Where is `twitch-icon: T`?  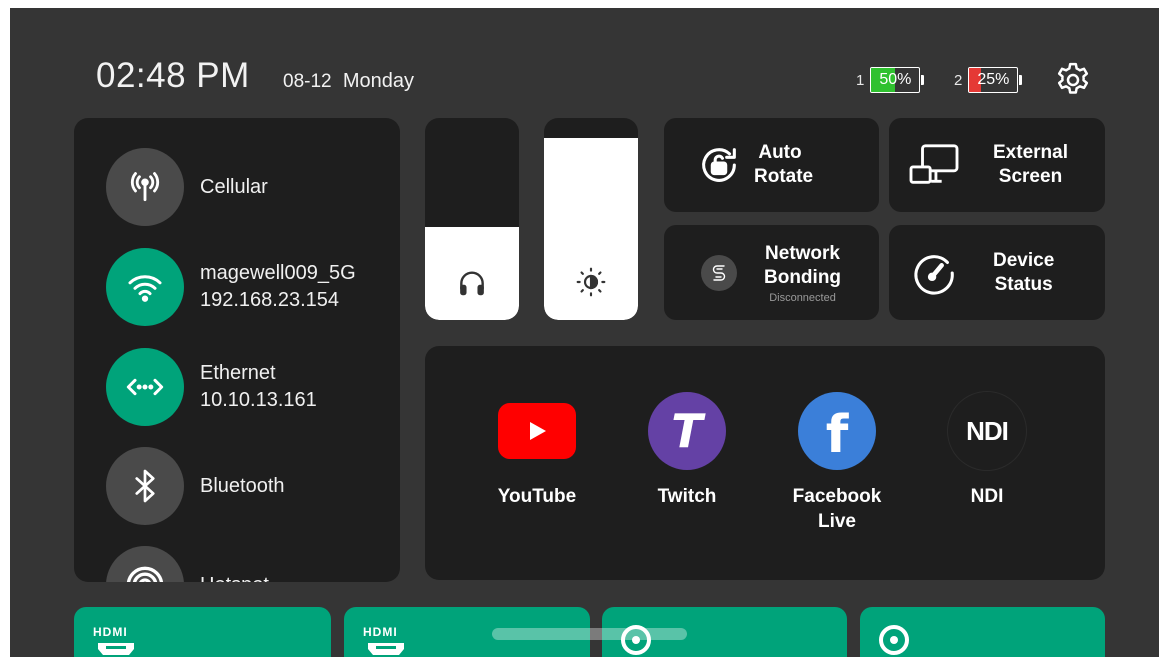 twitch-icon: T is located at coordinates (687, 431).